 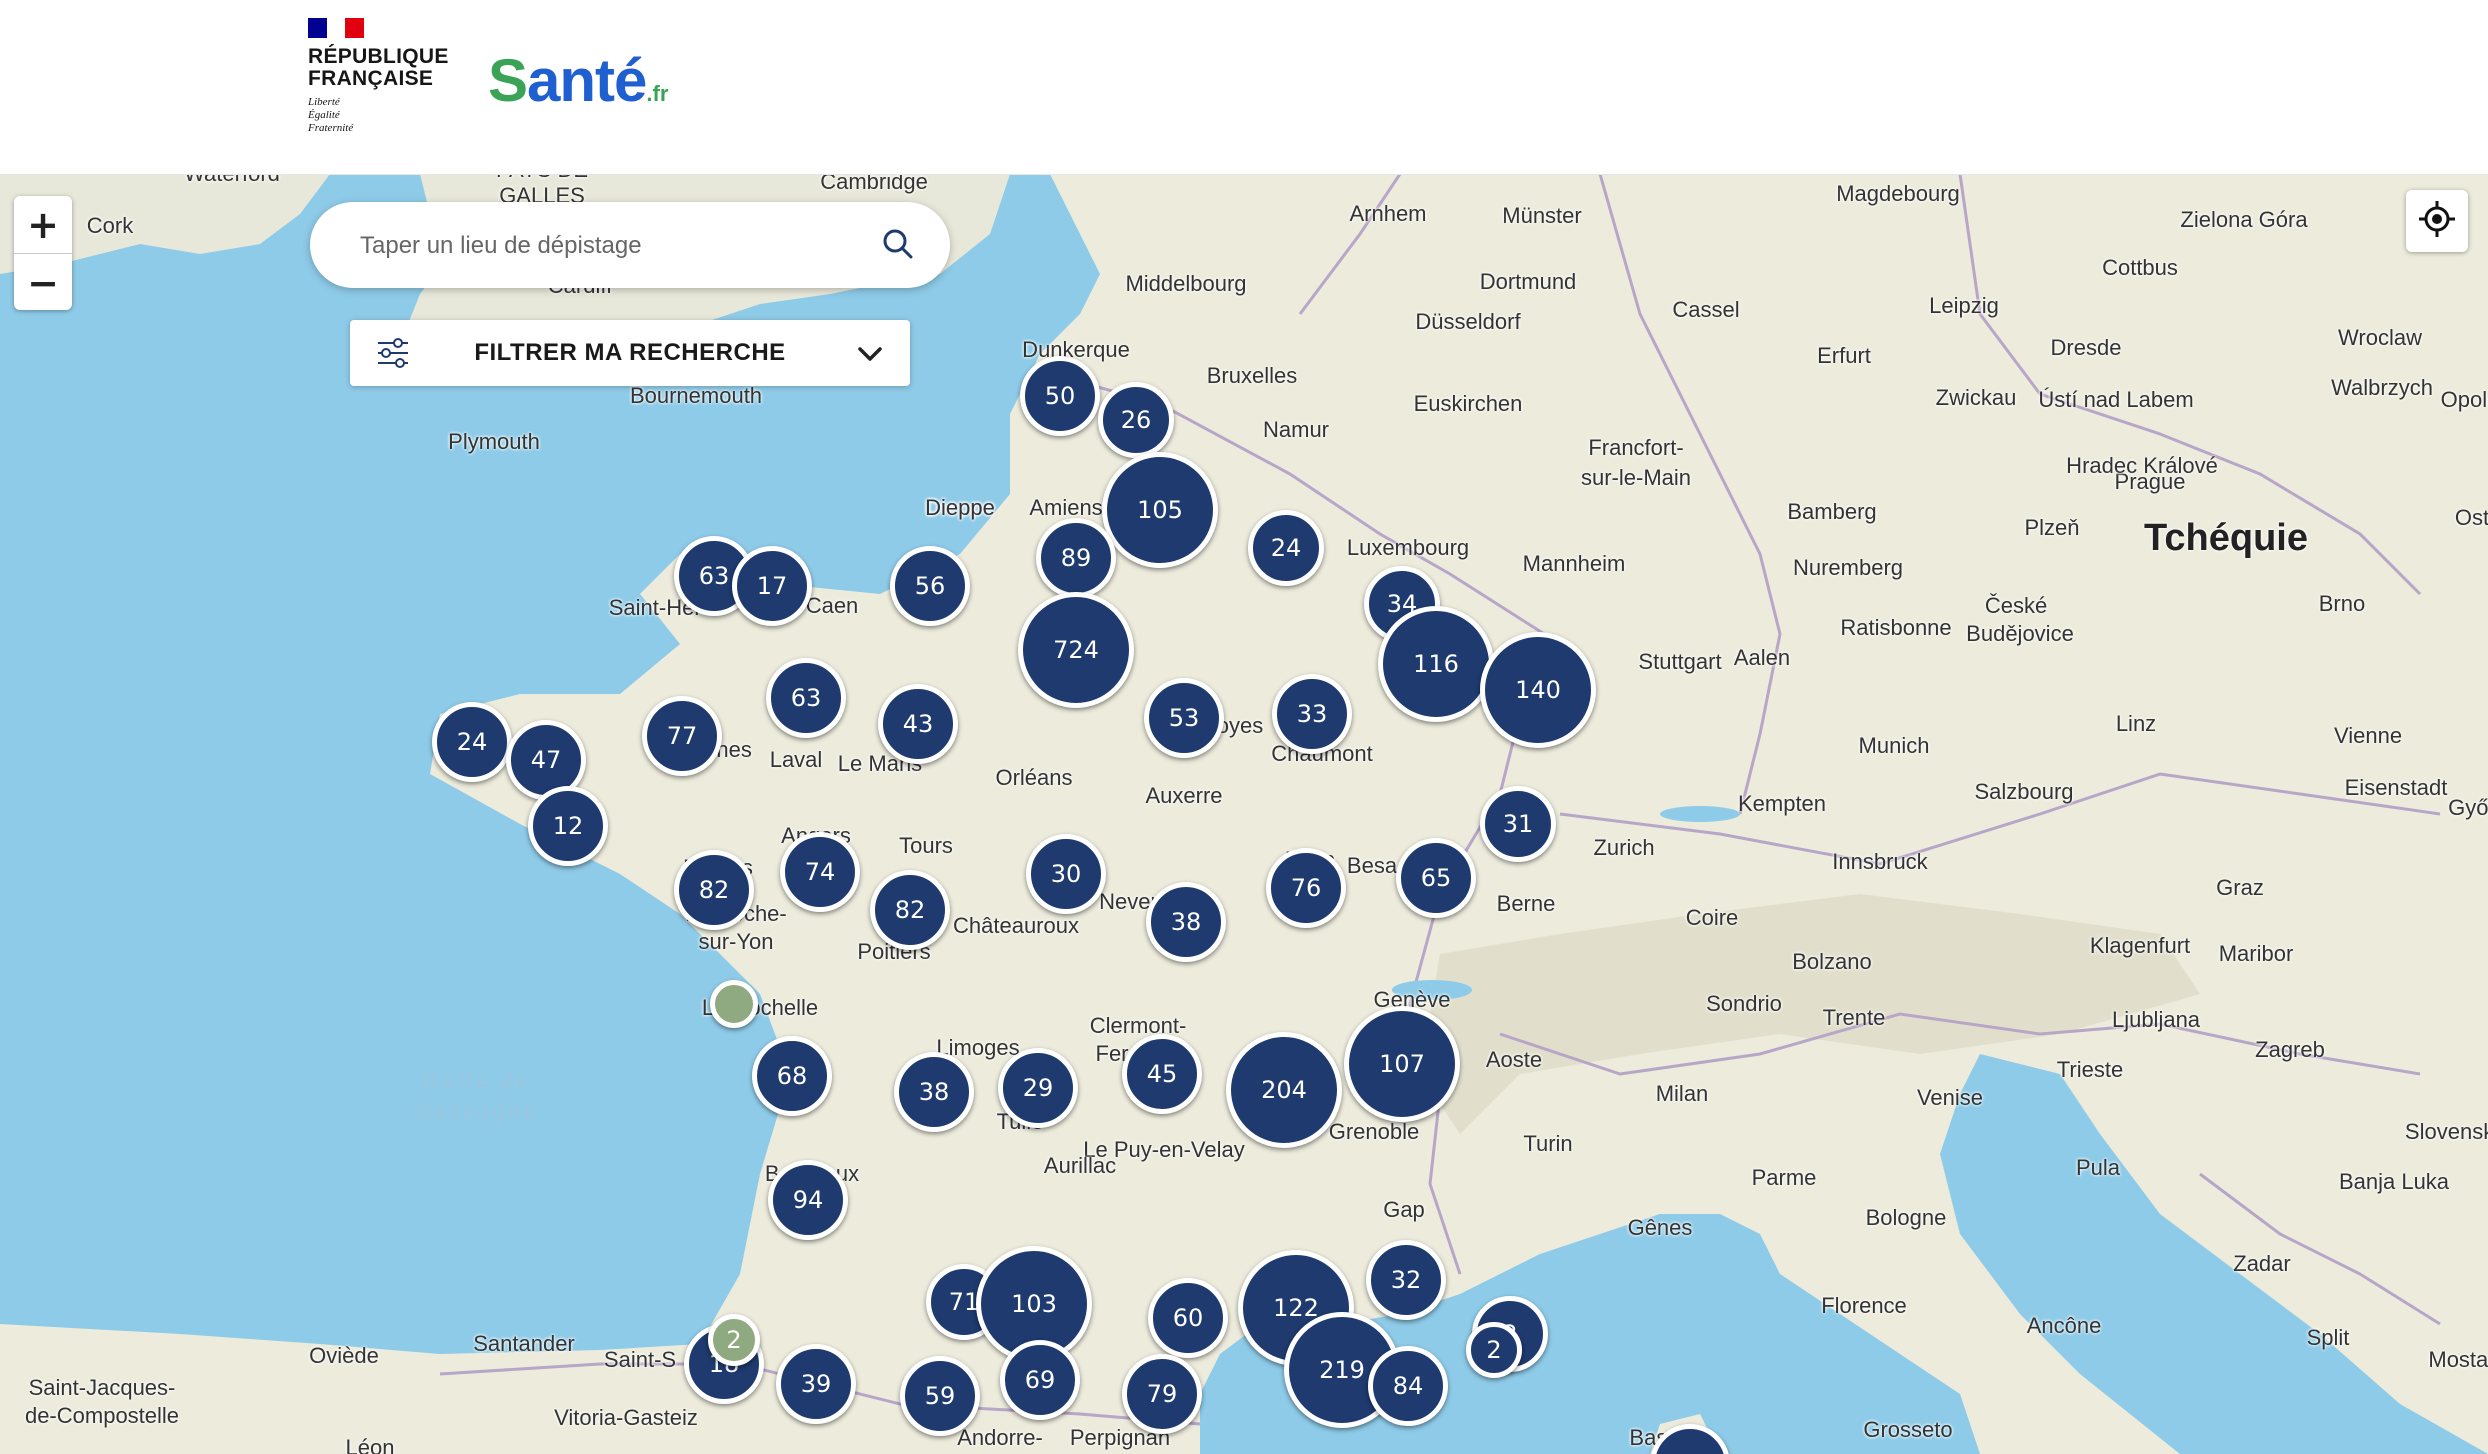 I want to click on map-place-label: Stuttgart, so click(x=1680, y=661).